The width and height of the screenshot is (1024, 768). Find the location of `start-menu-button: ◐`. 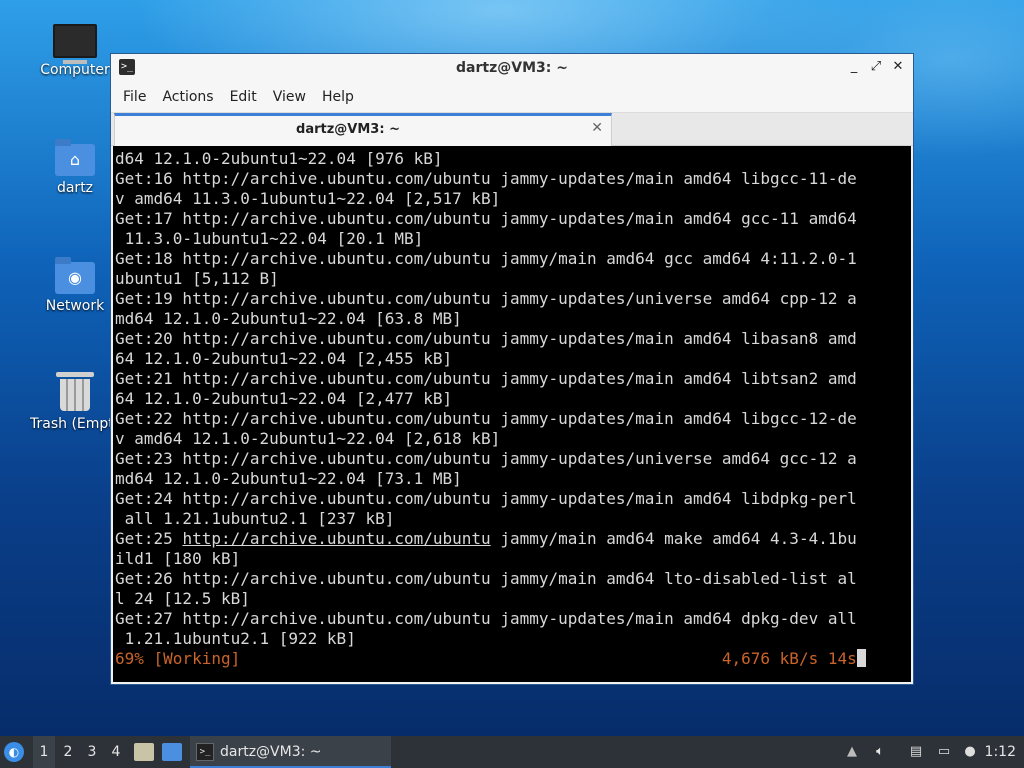

start-menu-button: ◐ is located at coordinates (16, 752).